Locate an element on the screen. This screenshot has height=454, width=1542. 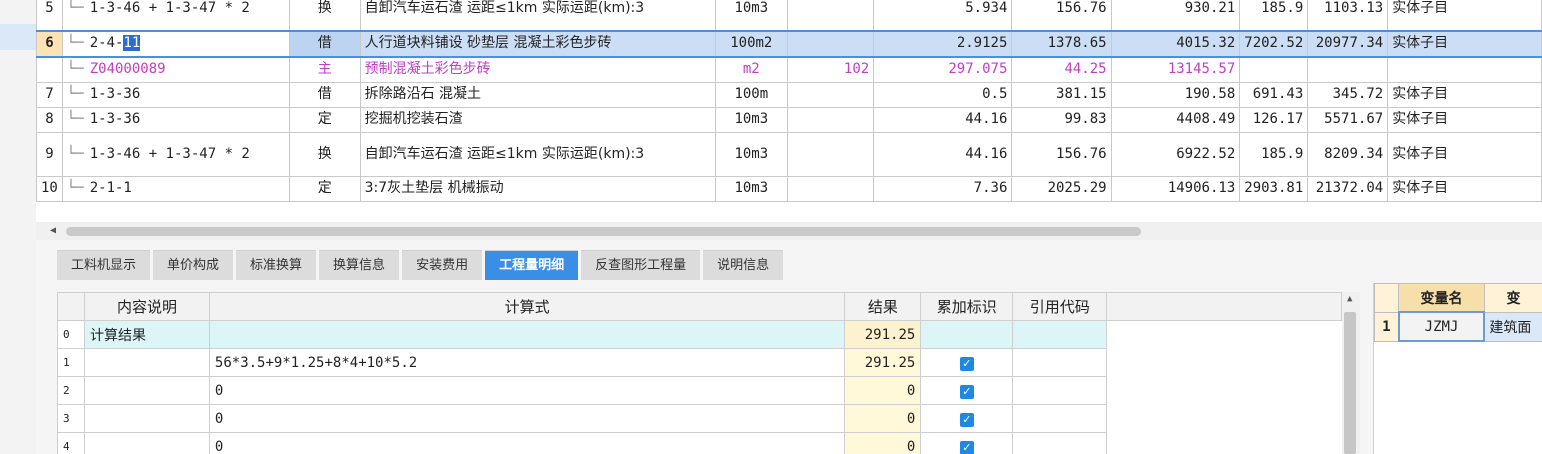
variable-name-header: 变量名 is located at coordinates (1441, 298).